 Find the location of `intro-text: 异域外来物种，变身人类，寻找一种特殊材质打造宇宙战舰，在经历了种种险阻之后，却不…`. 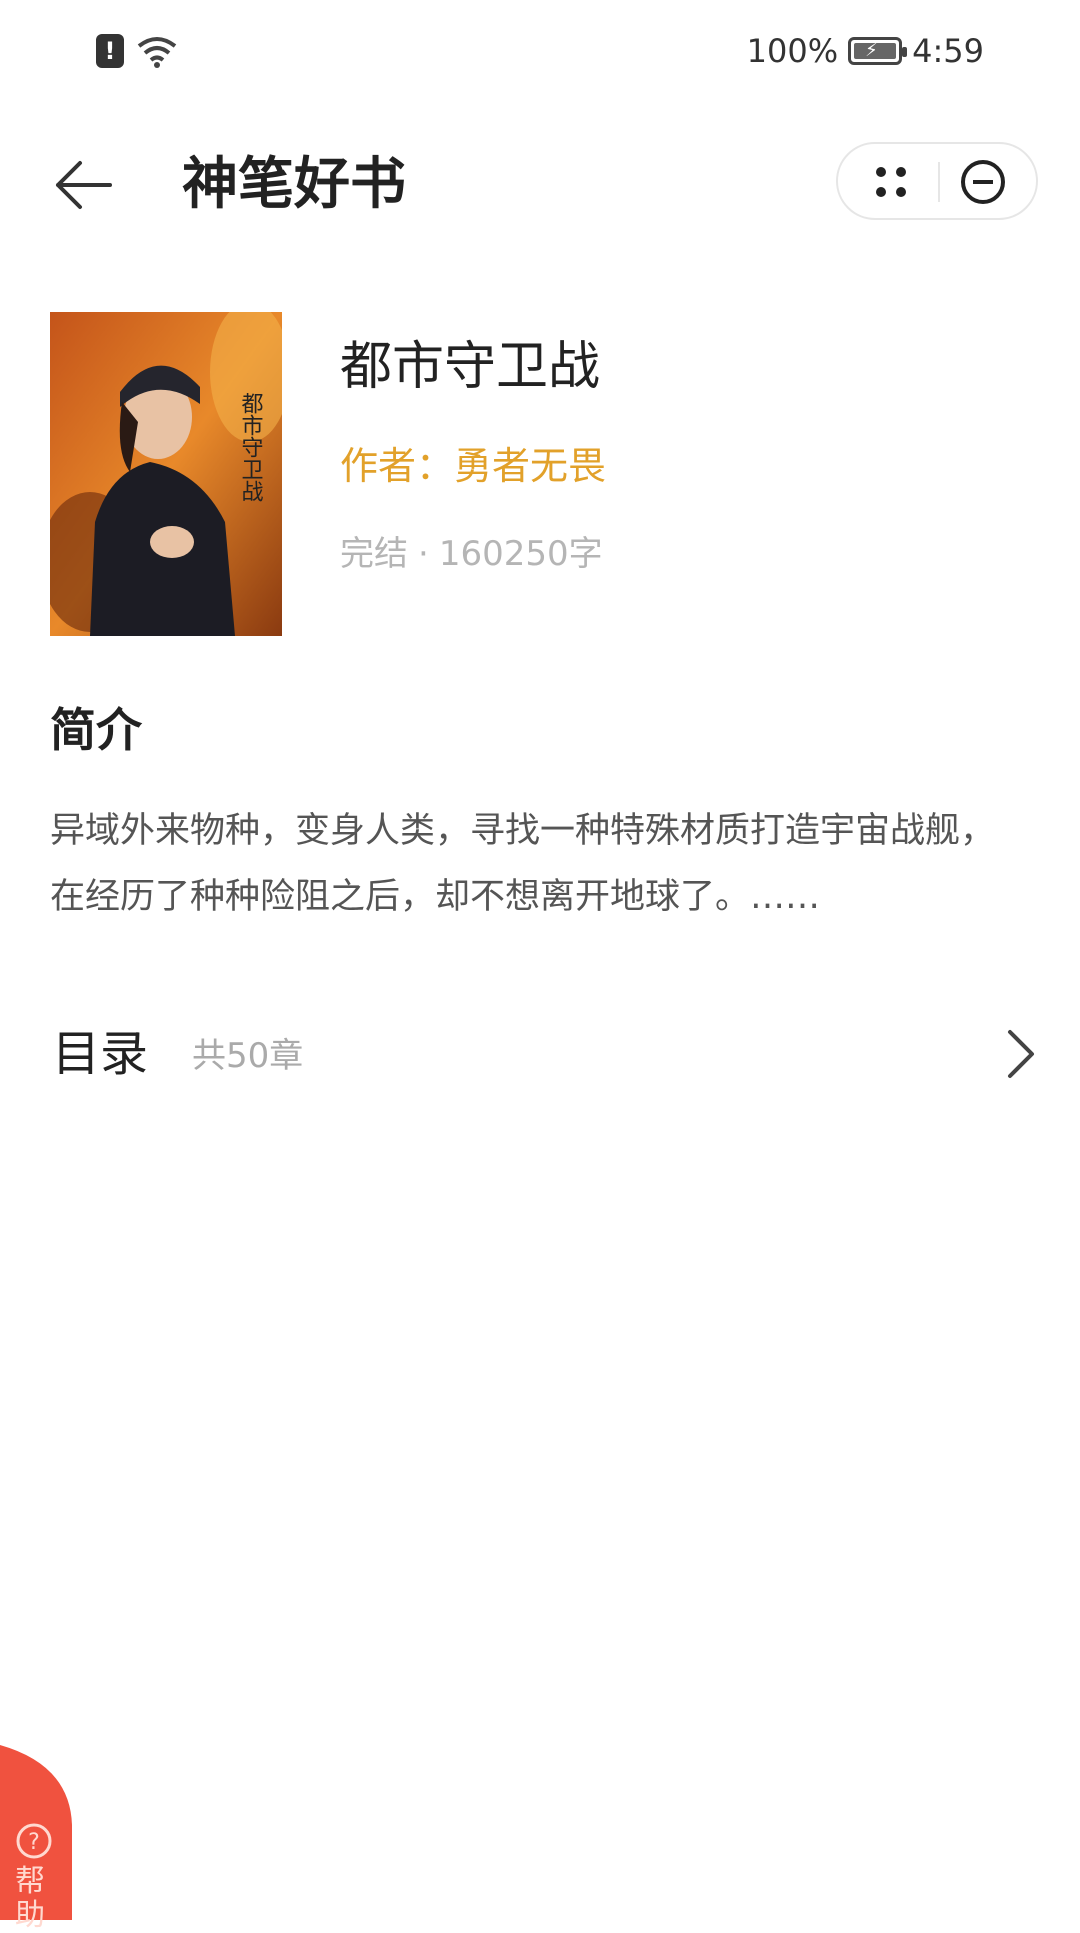

intro-text: 异域外来物种，变身人类，寻找一种特殊材质打造宇宙战舰，在经历了种种险阻之后，却不… is located at coordinates (523, 864).